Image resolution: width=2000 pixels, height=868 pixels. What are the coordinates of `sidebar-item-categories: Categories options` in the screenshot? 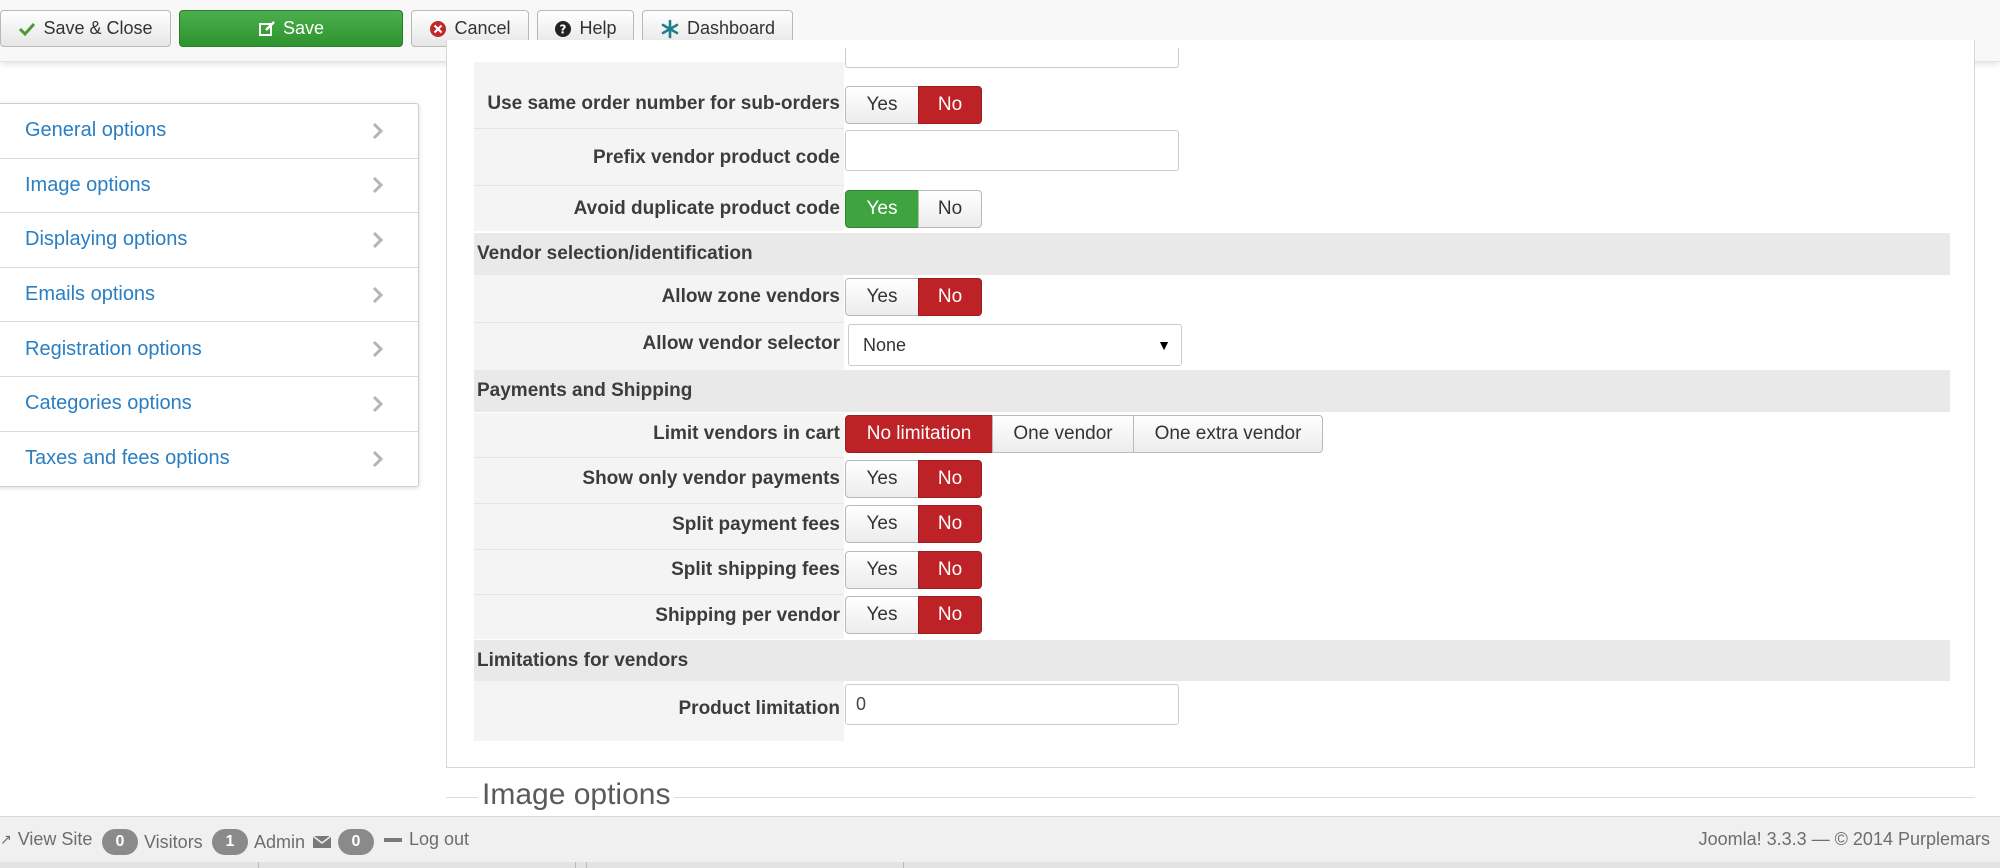 It's located at (209, 404).